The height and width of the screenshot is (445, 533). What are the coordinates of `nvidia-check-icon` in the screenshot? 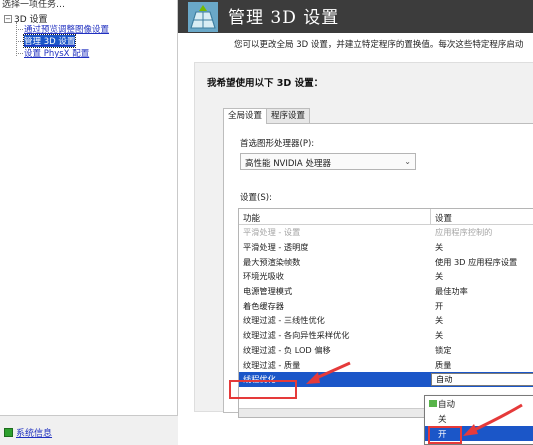 It's located at (433, 403).